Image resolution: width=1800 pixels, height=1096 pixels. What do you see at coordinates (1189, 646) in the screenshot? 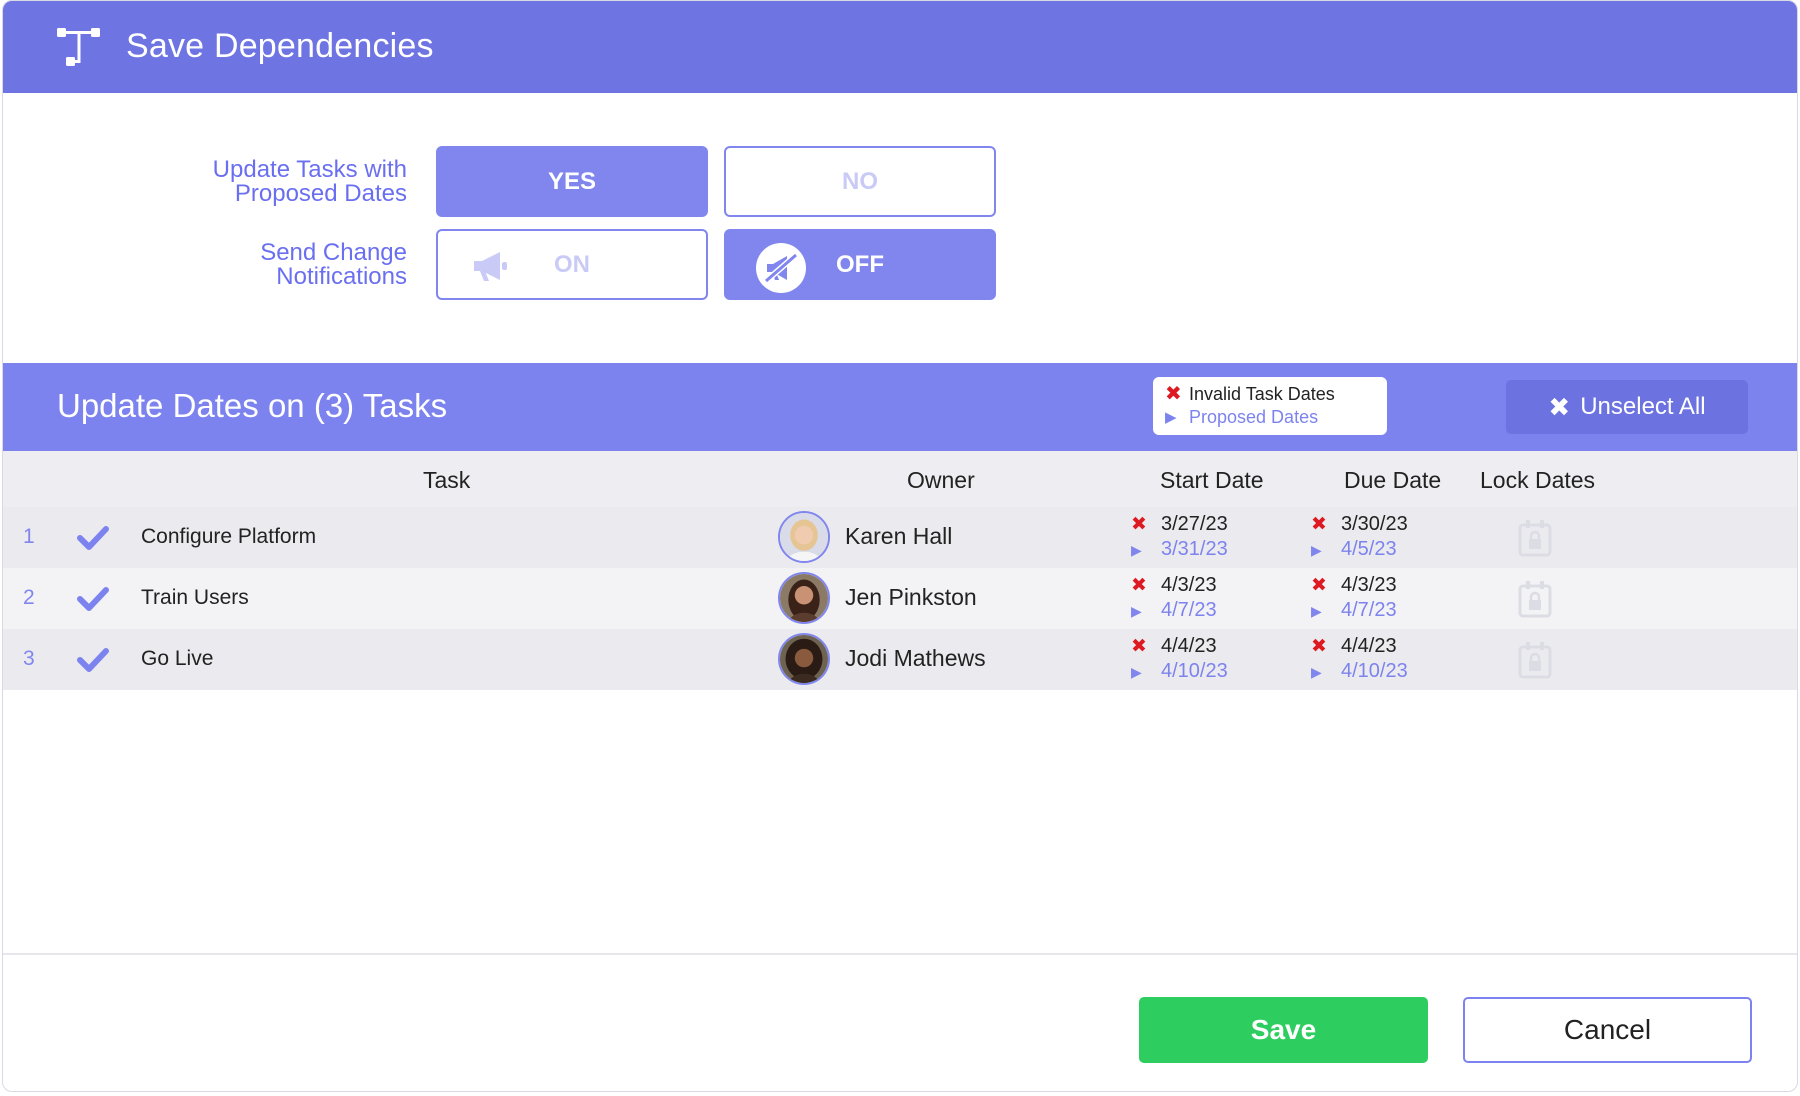
I see `start-date-old: 4/4/23` at bounding box center [1189, 646].